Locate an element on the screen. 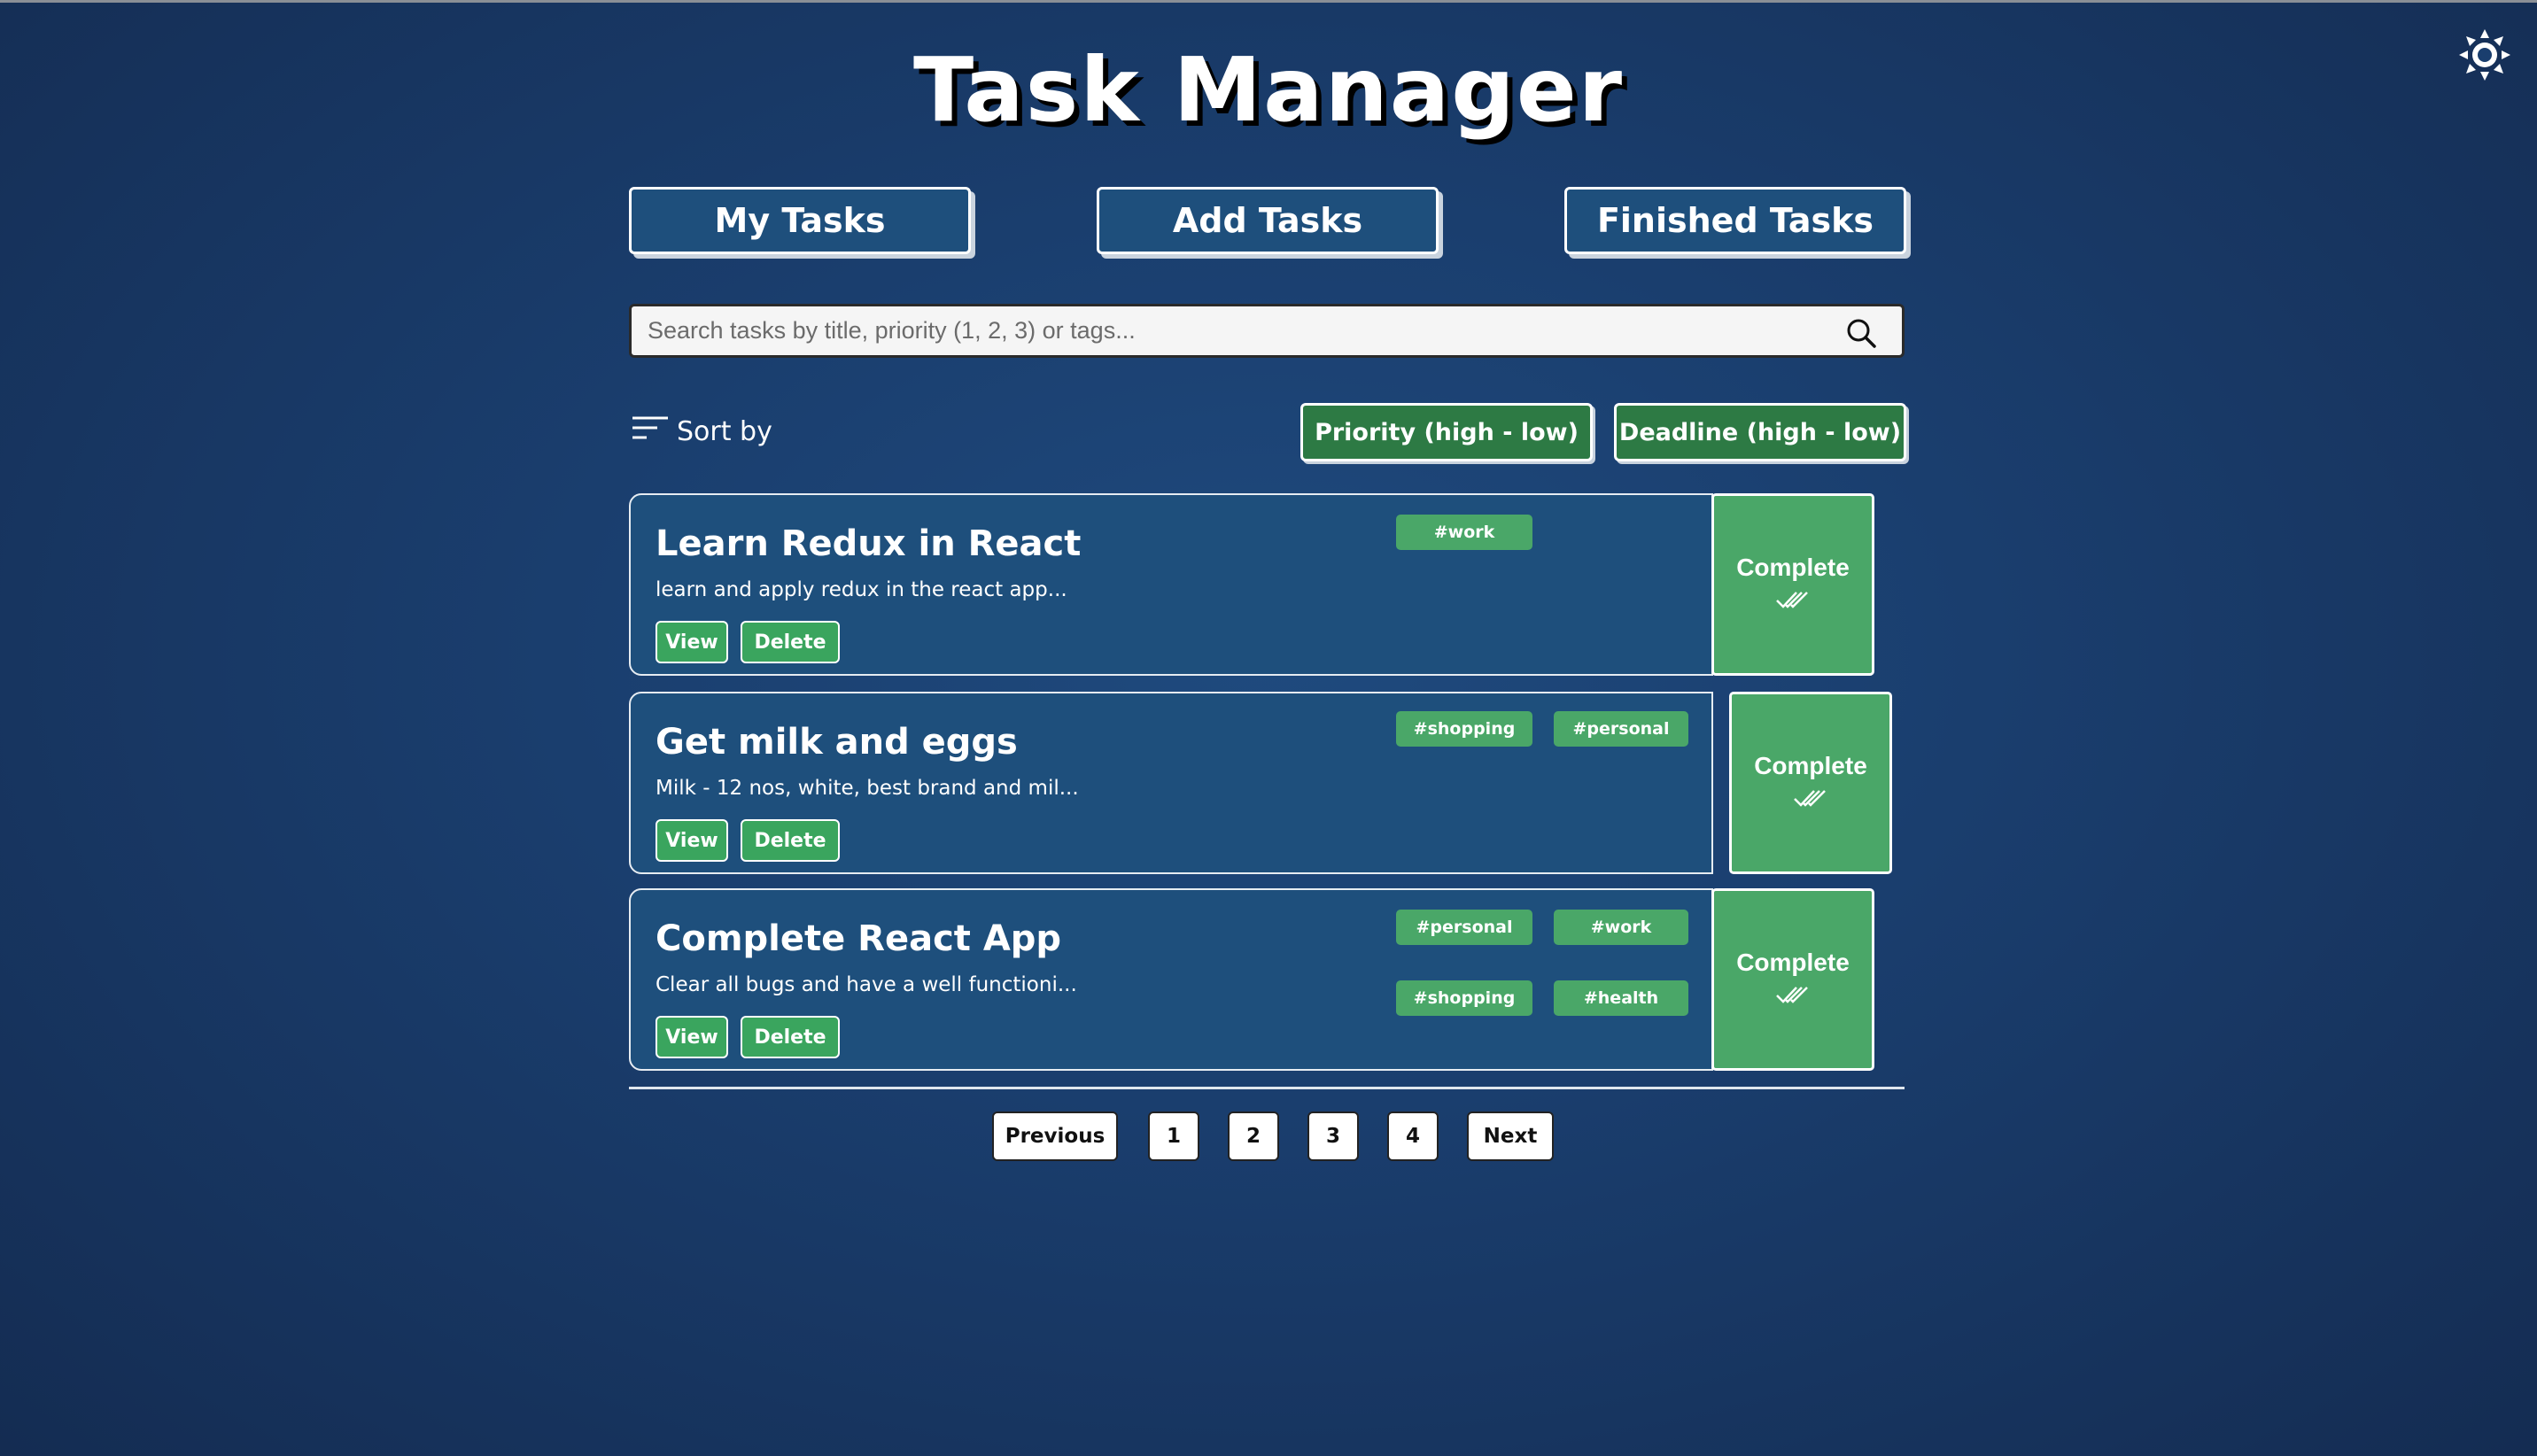 Image resolution: width=2537 pixels, height=1456 pixels. sort-deadline-button: Deadline (high - low) is located at coordinates (1760, 432).